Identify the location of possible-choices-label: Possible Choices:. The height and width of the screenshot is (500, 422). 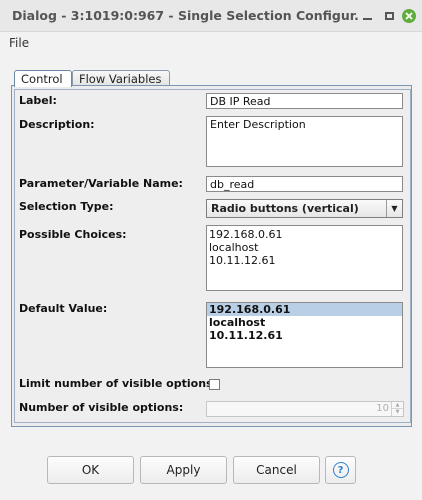
(73, 234).